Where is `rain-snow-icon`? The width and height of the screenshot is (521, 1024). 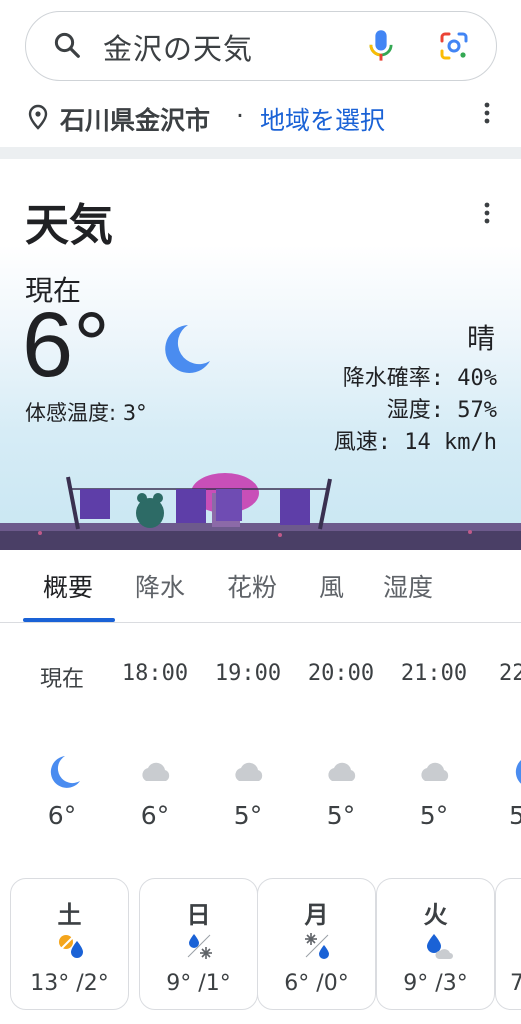 rain-snow-icon is located at coordinates (199, 946).